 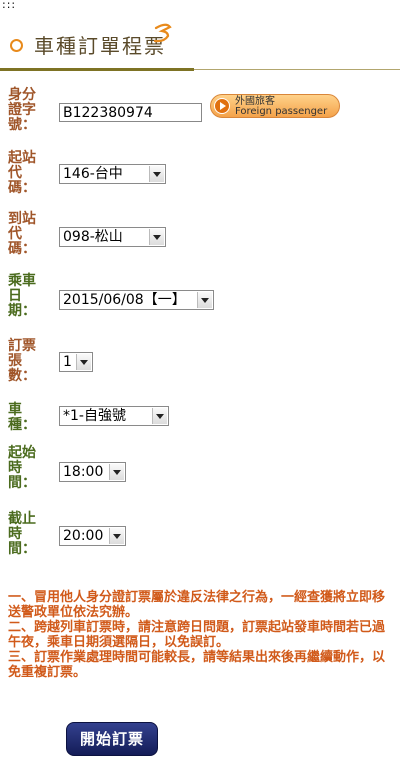 What do you see at coordinates (97, 69) in the screenshot?
I see `header-rule` at bounding box center [97, 69].